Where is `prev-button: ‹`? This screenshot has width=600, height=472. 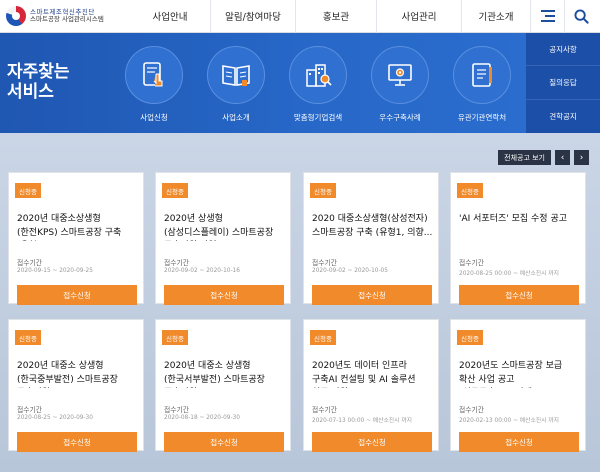
prev-button: ‹ is located at coordinates (562, 157).